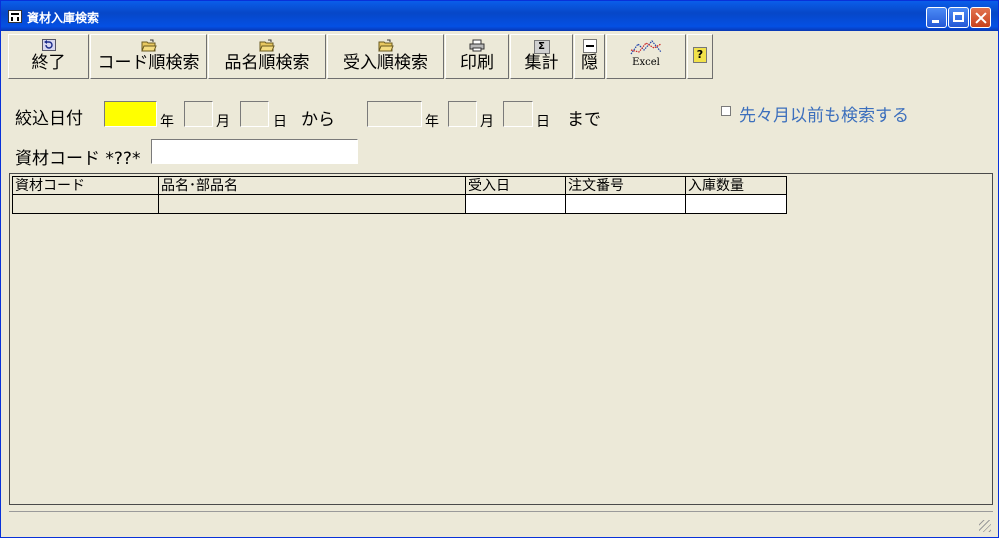 This screenshot has height=538, width=999. Describe the element at coordinates (589, 63) in the screenshot. I see `hide-label: 隠` at that location.